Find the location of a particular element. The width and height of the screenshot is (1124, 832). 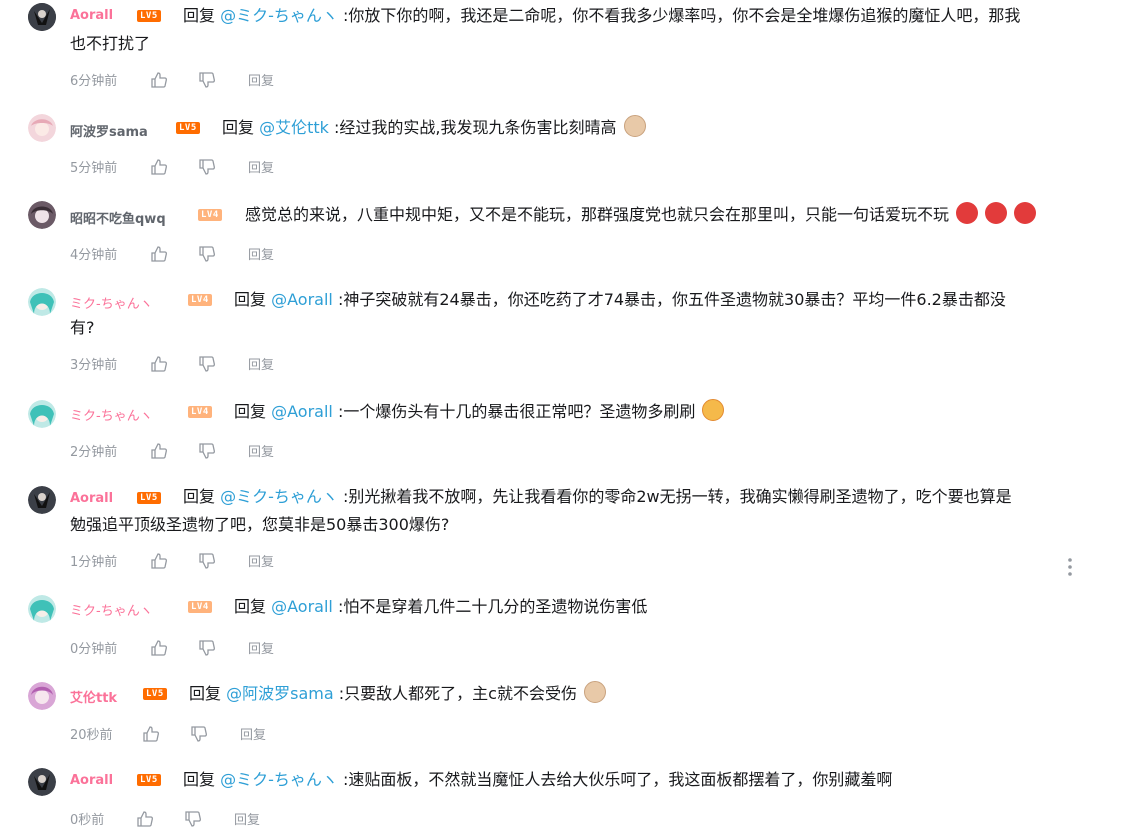

reply-meta: 6分钟前 回复 is located at coordinates (172, 79).